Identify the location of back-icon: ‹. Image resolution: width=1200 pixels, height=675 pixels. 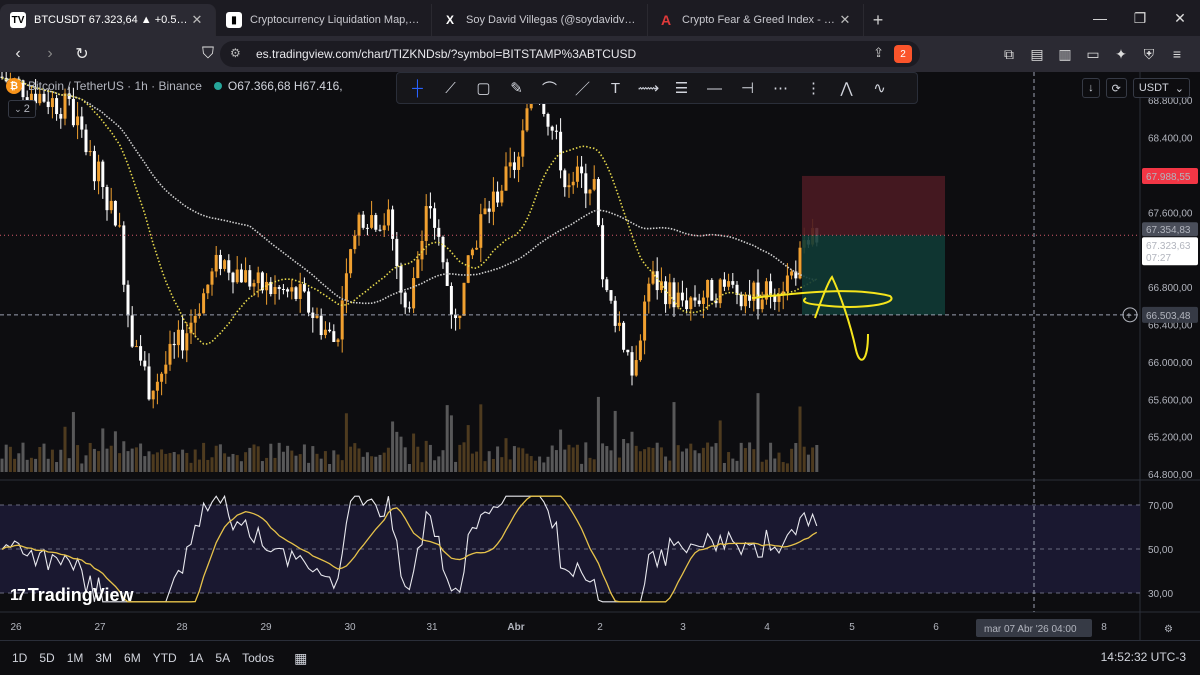
(18, 54).